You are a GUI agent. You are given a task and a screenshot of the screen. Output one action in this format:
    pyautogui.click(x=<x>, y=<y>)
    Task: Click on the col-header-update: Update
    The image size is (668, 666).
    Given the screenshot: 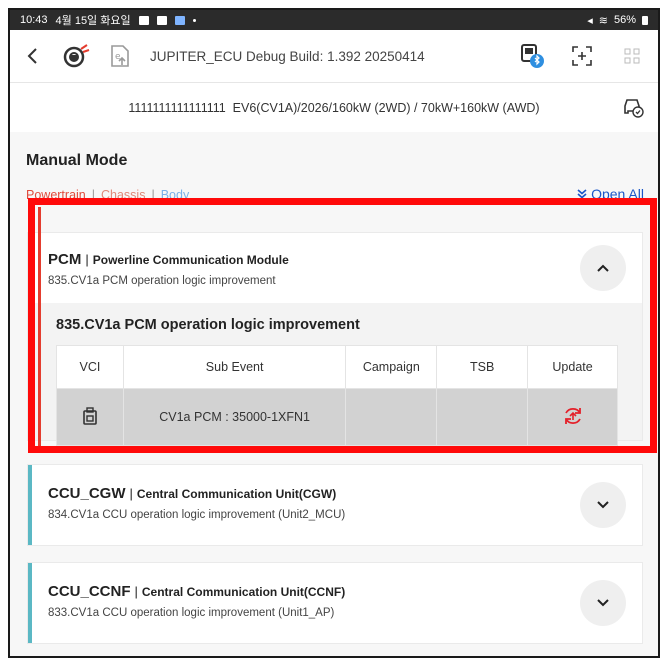 What is the action you would take?
    pyautogui.click(x=572, y=367)
    